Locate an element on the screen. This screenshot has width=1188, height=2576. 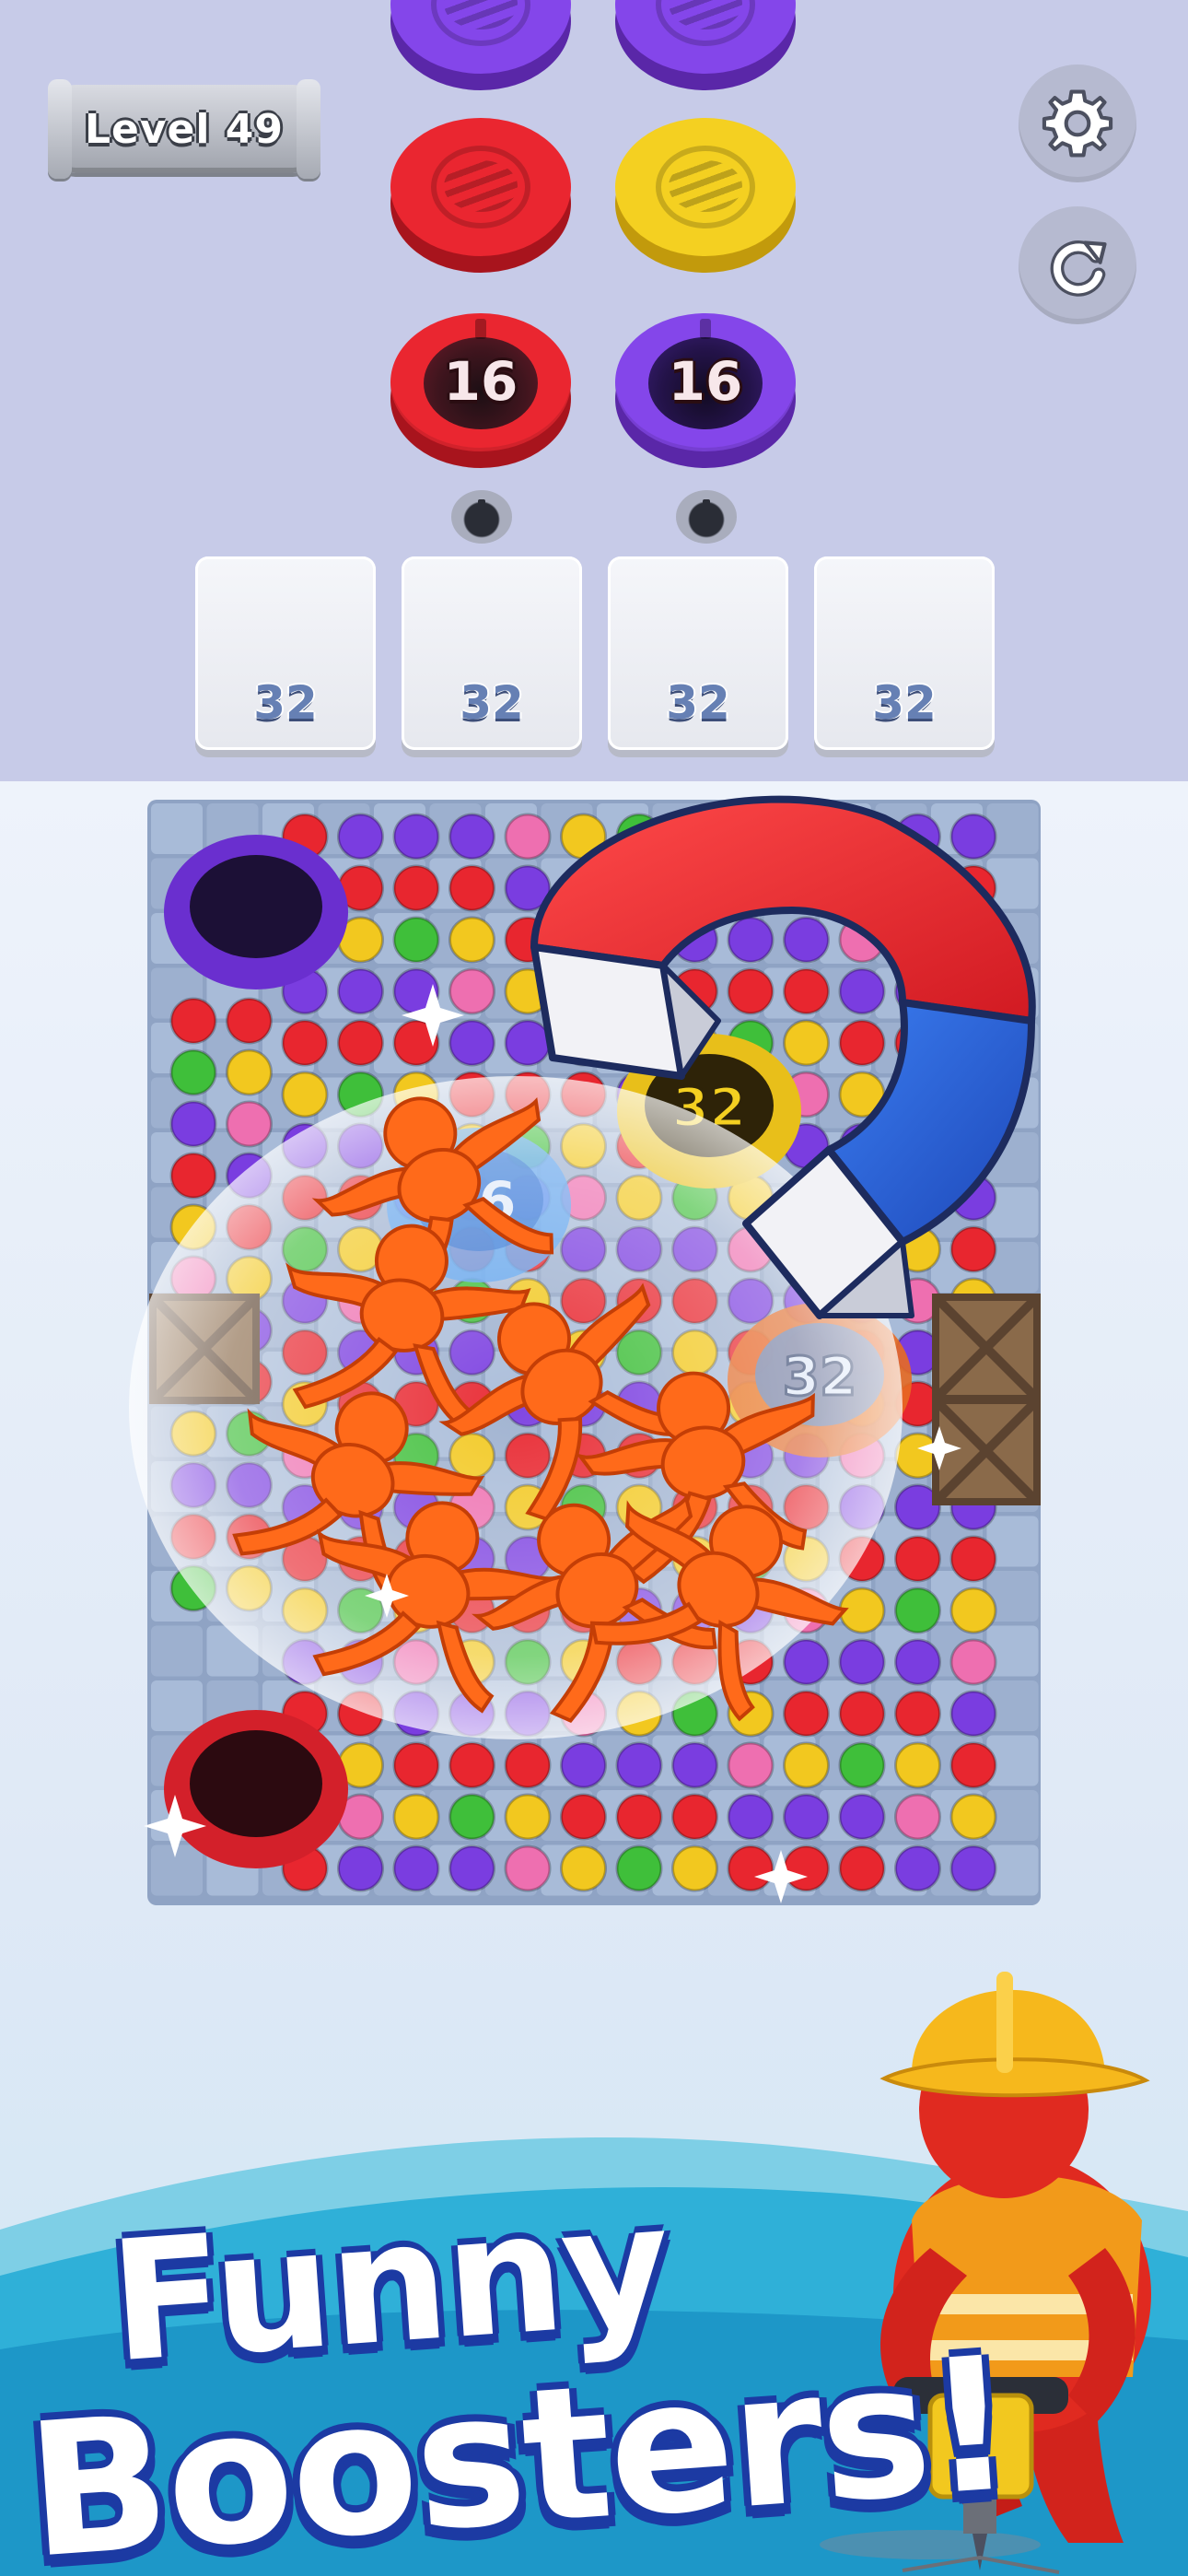
level-label: Level 49 is located at coordinates (184, 129).